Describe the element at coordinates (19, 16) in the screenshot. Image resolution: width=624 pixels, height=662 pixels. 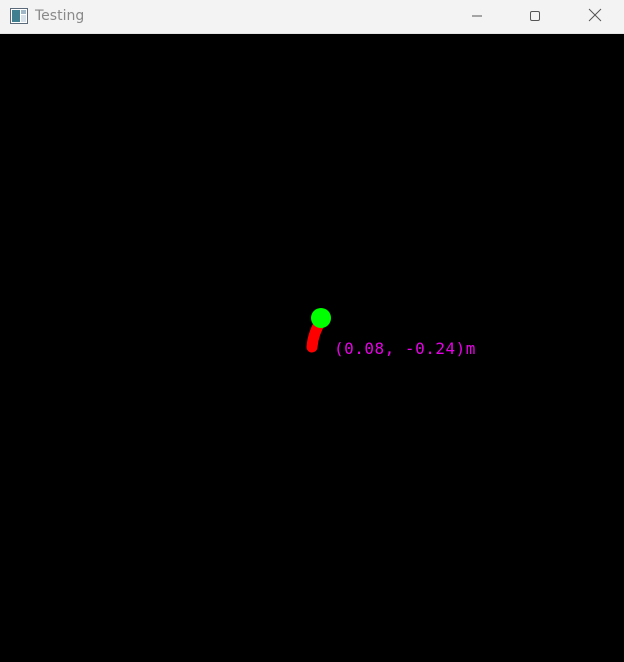
I see `app-window-icon` at that location.